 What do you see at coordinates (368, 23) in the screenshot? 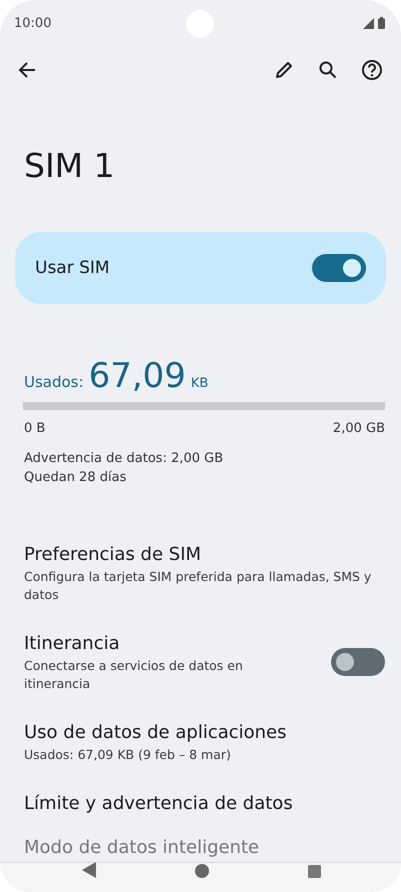
I see `signal-icon` at bounding box center [368, 23].